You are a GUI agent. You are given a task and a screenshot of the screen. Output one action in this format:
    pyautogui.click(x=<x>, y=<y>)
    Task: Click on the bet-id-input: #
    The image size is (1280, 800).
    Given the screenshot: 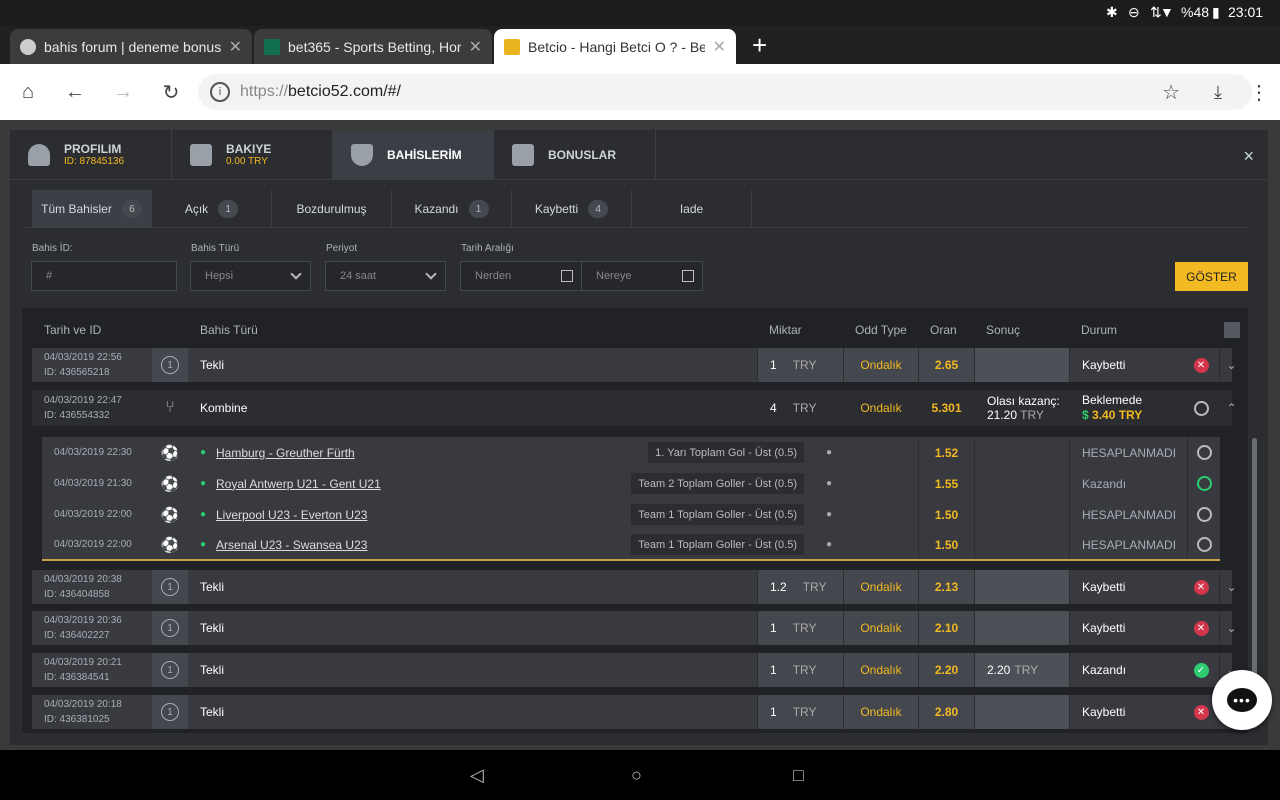 What is the action you would take?
    pyautogui.click(x=104, y=276)
    